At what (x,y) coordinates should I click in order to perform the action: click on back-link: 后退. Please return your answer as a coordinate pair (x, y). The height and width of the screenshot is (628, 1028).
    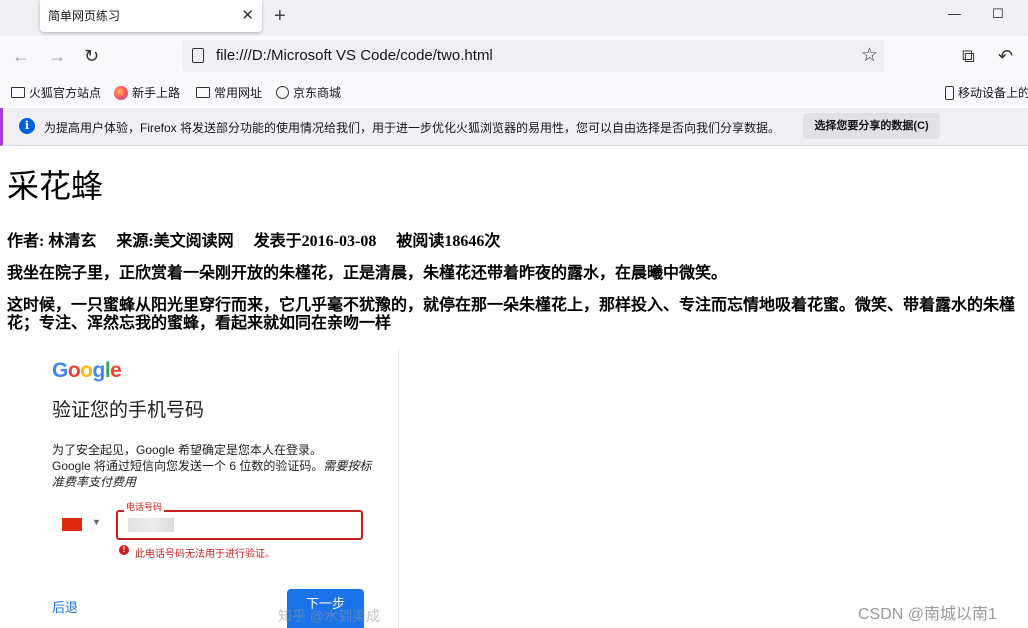
    Looking at the image, I should click on (65, 607).